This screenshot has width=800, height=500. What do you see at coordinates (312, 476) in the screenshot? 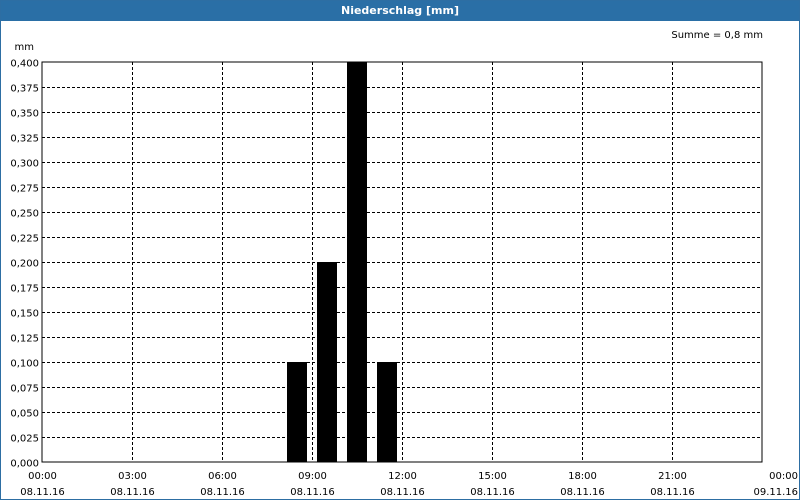
I see `x-tick-time: 09:00` at bounding box center [312, 476].